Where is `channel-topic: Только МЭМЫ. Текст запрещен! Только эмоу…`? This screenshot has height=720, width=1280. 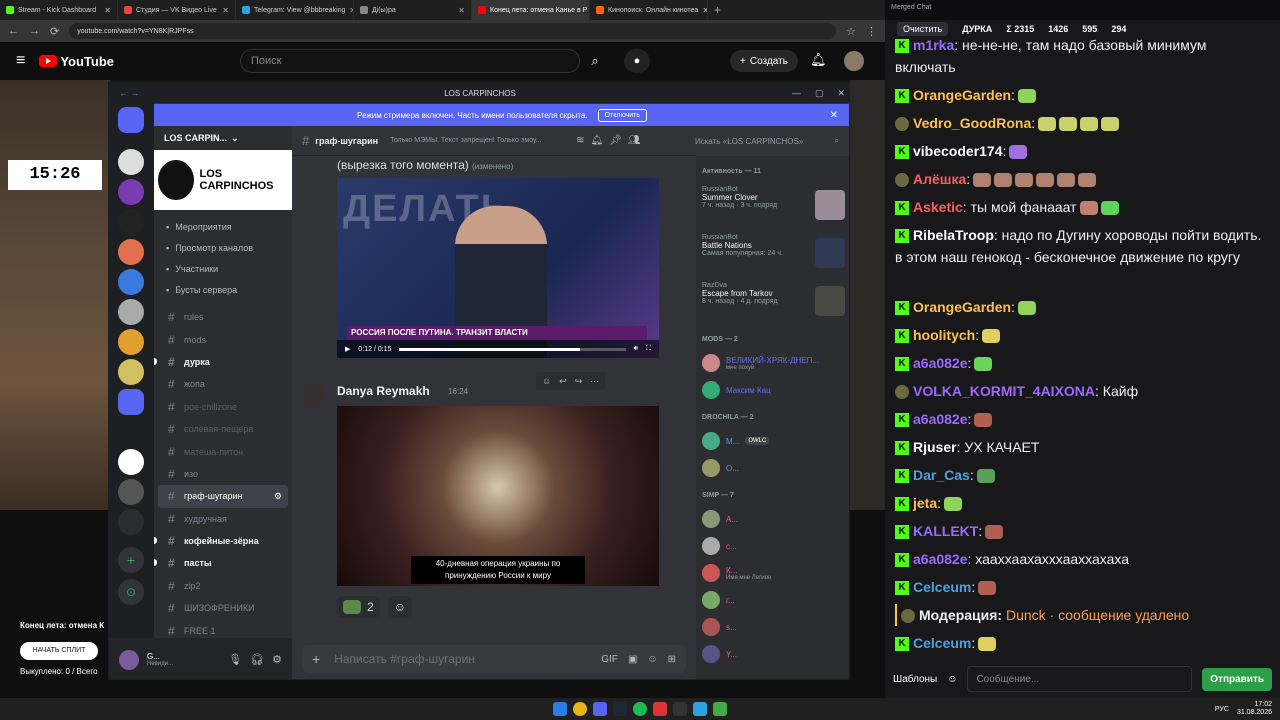 channel-topic: Только МЭМЫ. Текст запрещен! Только эмоу… is located at coordinates (480, 140).